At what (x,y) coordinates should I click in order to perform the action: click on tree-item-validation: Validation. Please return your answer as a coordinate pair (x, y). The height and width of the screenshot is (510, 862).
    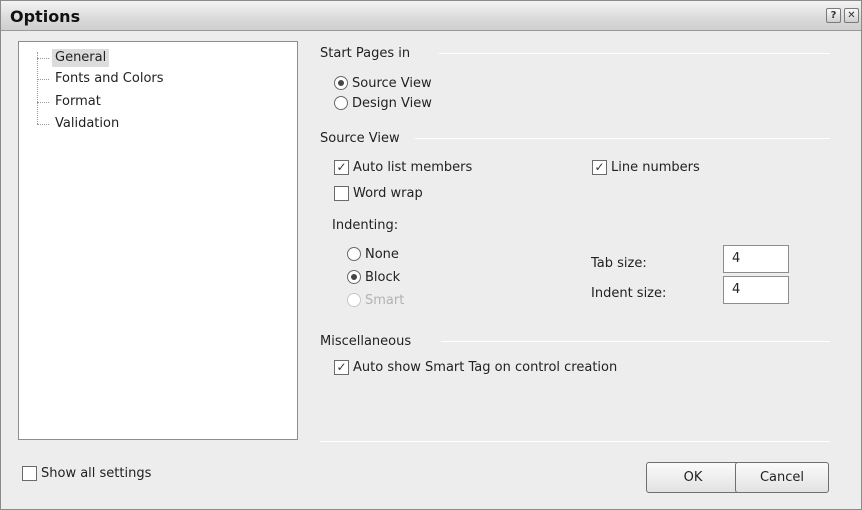
    Looking at the image, I should click on (154, 124).